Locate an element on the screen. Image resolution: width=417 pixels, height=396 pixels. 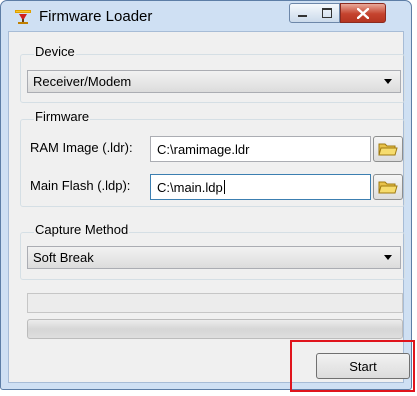
capture-method-group-label: Capture Method is located at coordinates (82, 229).